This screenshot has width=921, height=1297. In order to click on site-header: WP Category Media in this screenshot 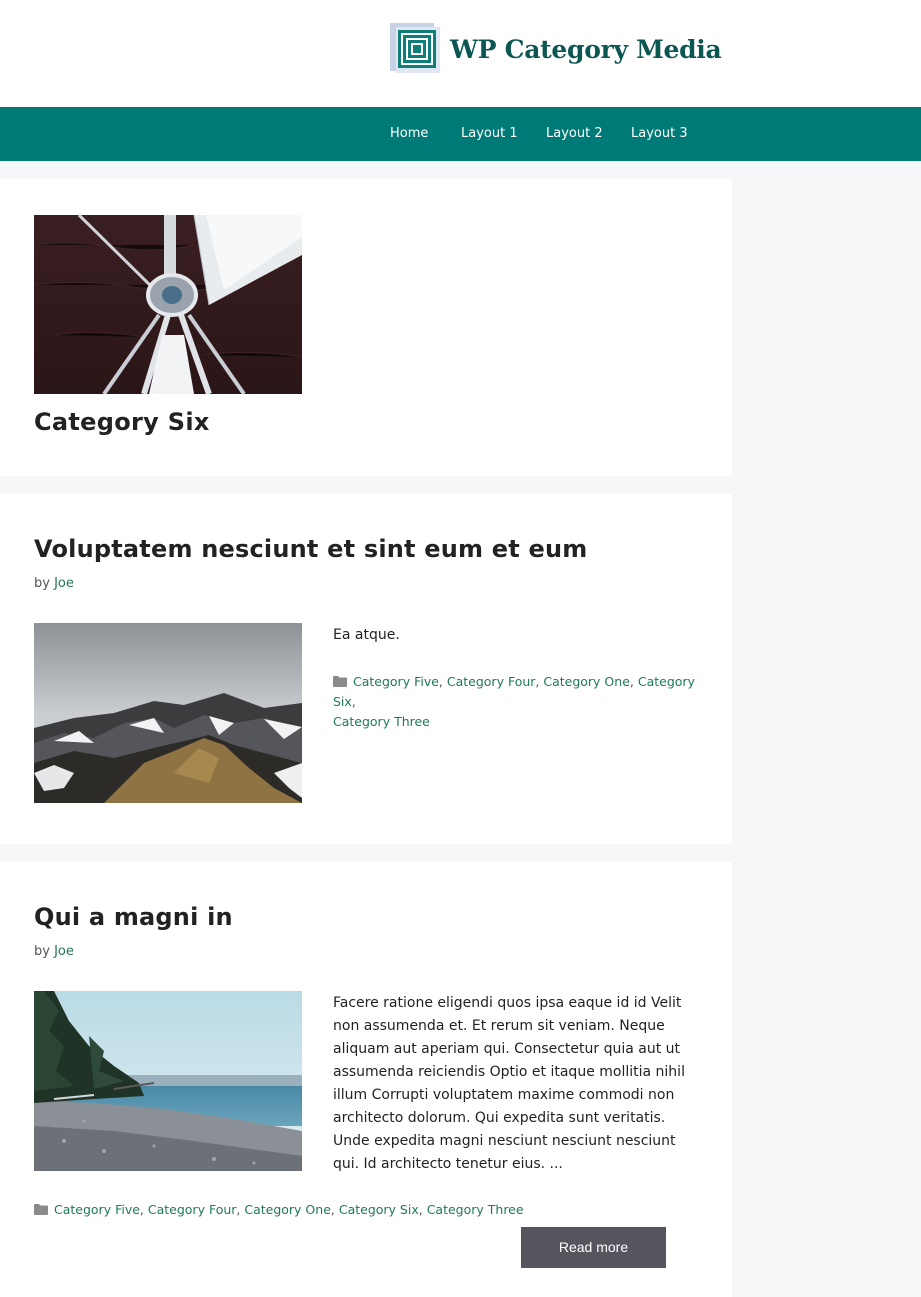, I will do `click(460, 53)`.